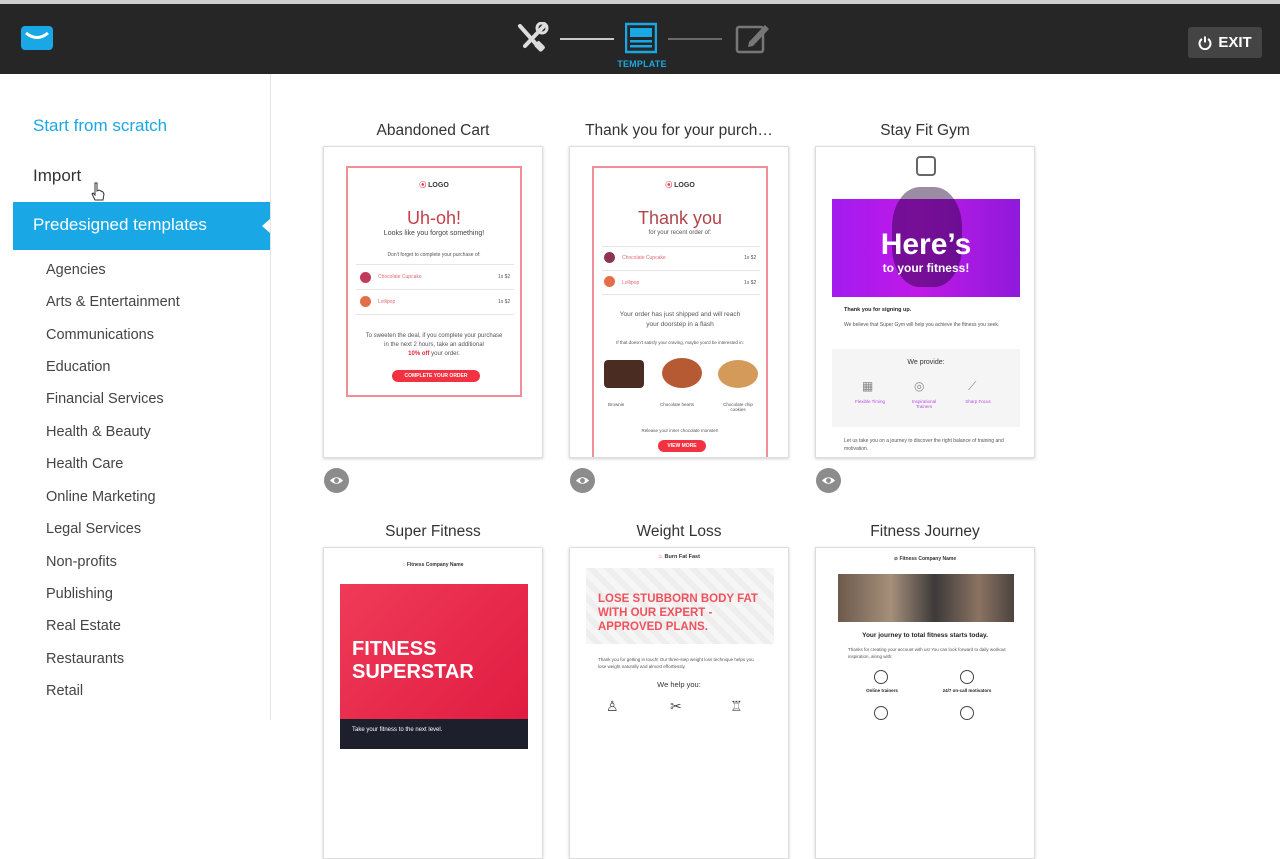 This screenshot has width=1280, height=859. What do you see at coordinates (882, 690) in the screenshot?
I see `feature-label: Online trainers` at bounding box center [882, 690].